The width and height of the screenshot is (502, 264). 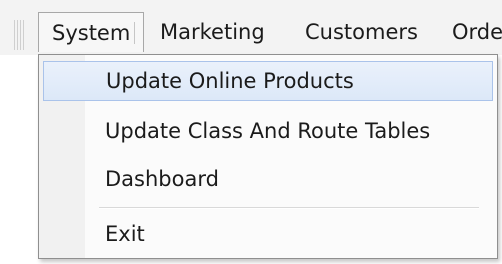 What do you see at coordinates (268, 179) in the screenshot?
I see `menu-item-dashboard: Dashboard` at bounding box center [268, 179].